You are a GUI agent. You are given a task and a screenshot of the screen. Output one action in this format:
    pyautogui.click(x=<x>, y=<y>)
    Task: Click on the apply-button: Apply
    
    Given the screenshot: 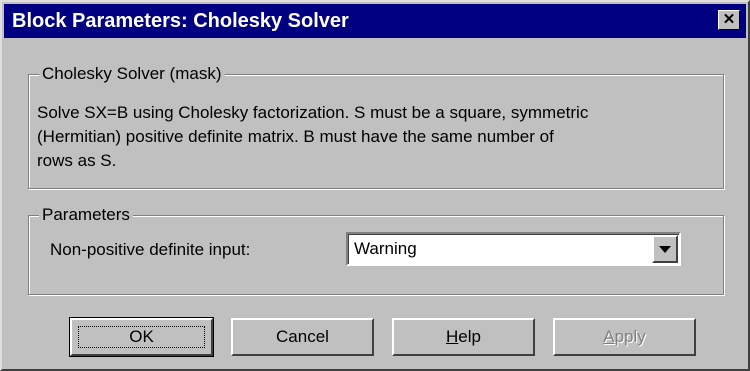 What is the action you would take?
    pyautogui.click(x=624, y=337)
    